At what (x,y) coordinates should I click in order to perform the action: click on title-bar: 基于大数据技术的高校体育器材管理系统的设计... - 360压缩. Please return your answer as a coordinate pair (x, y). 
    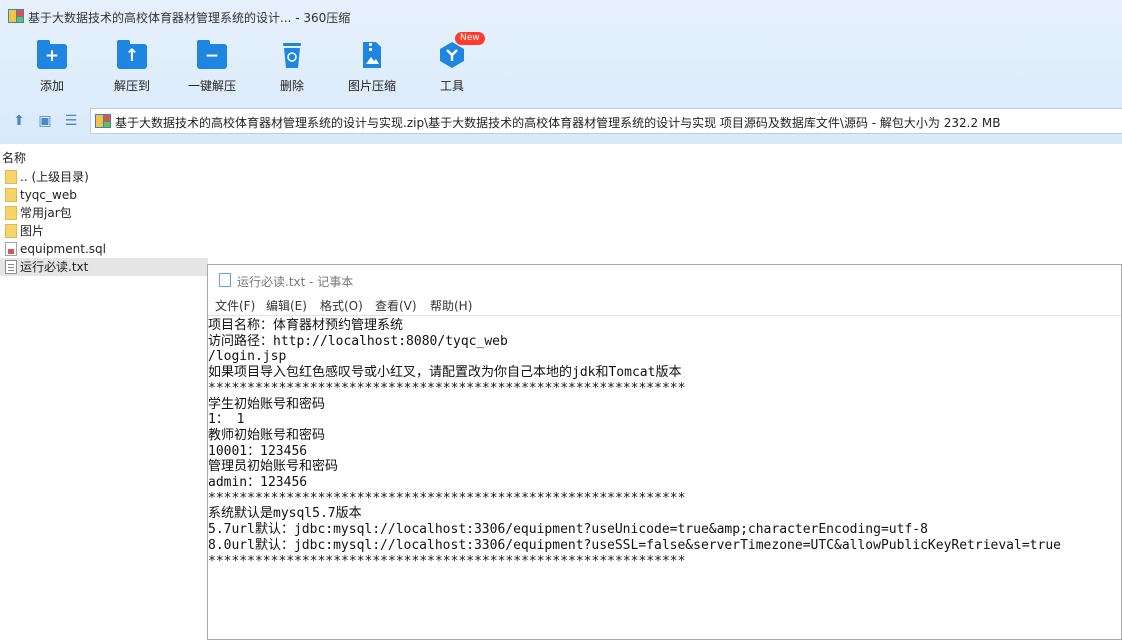
    Looking at the image, I should click on (561, 17).